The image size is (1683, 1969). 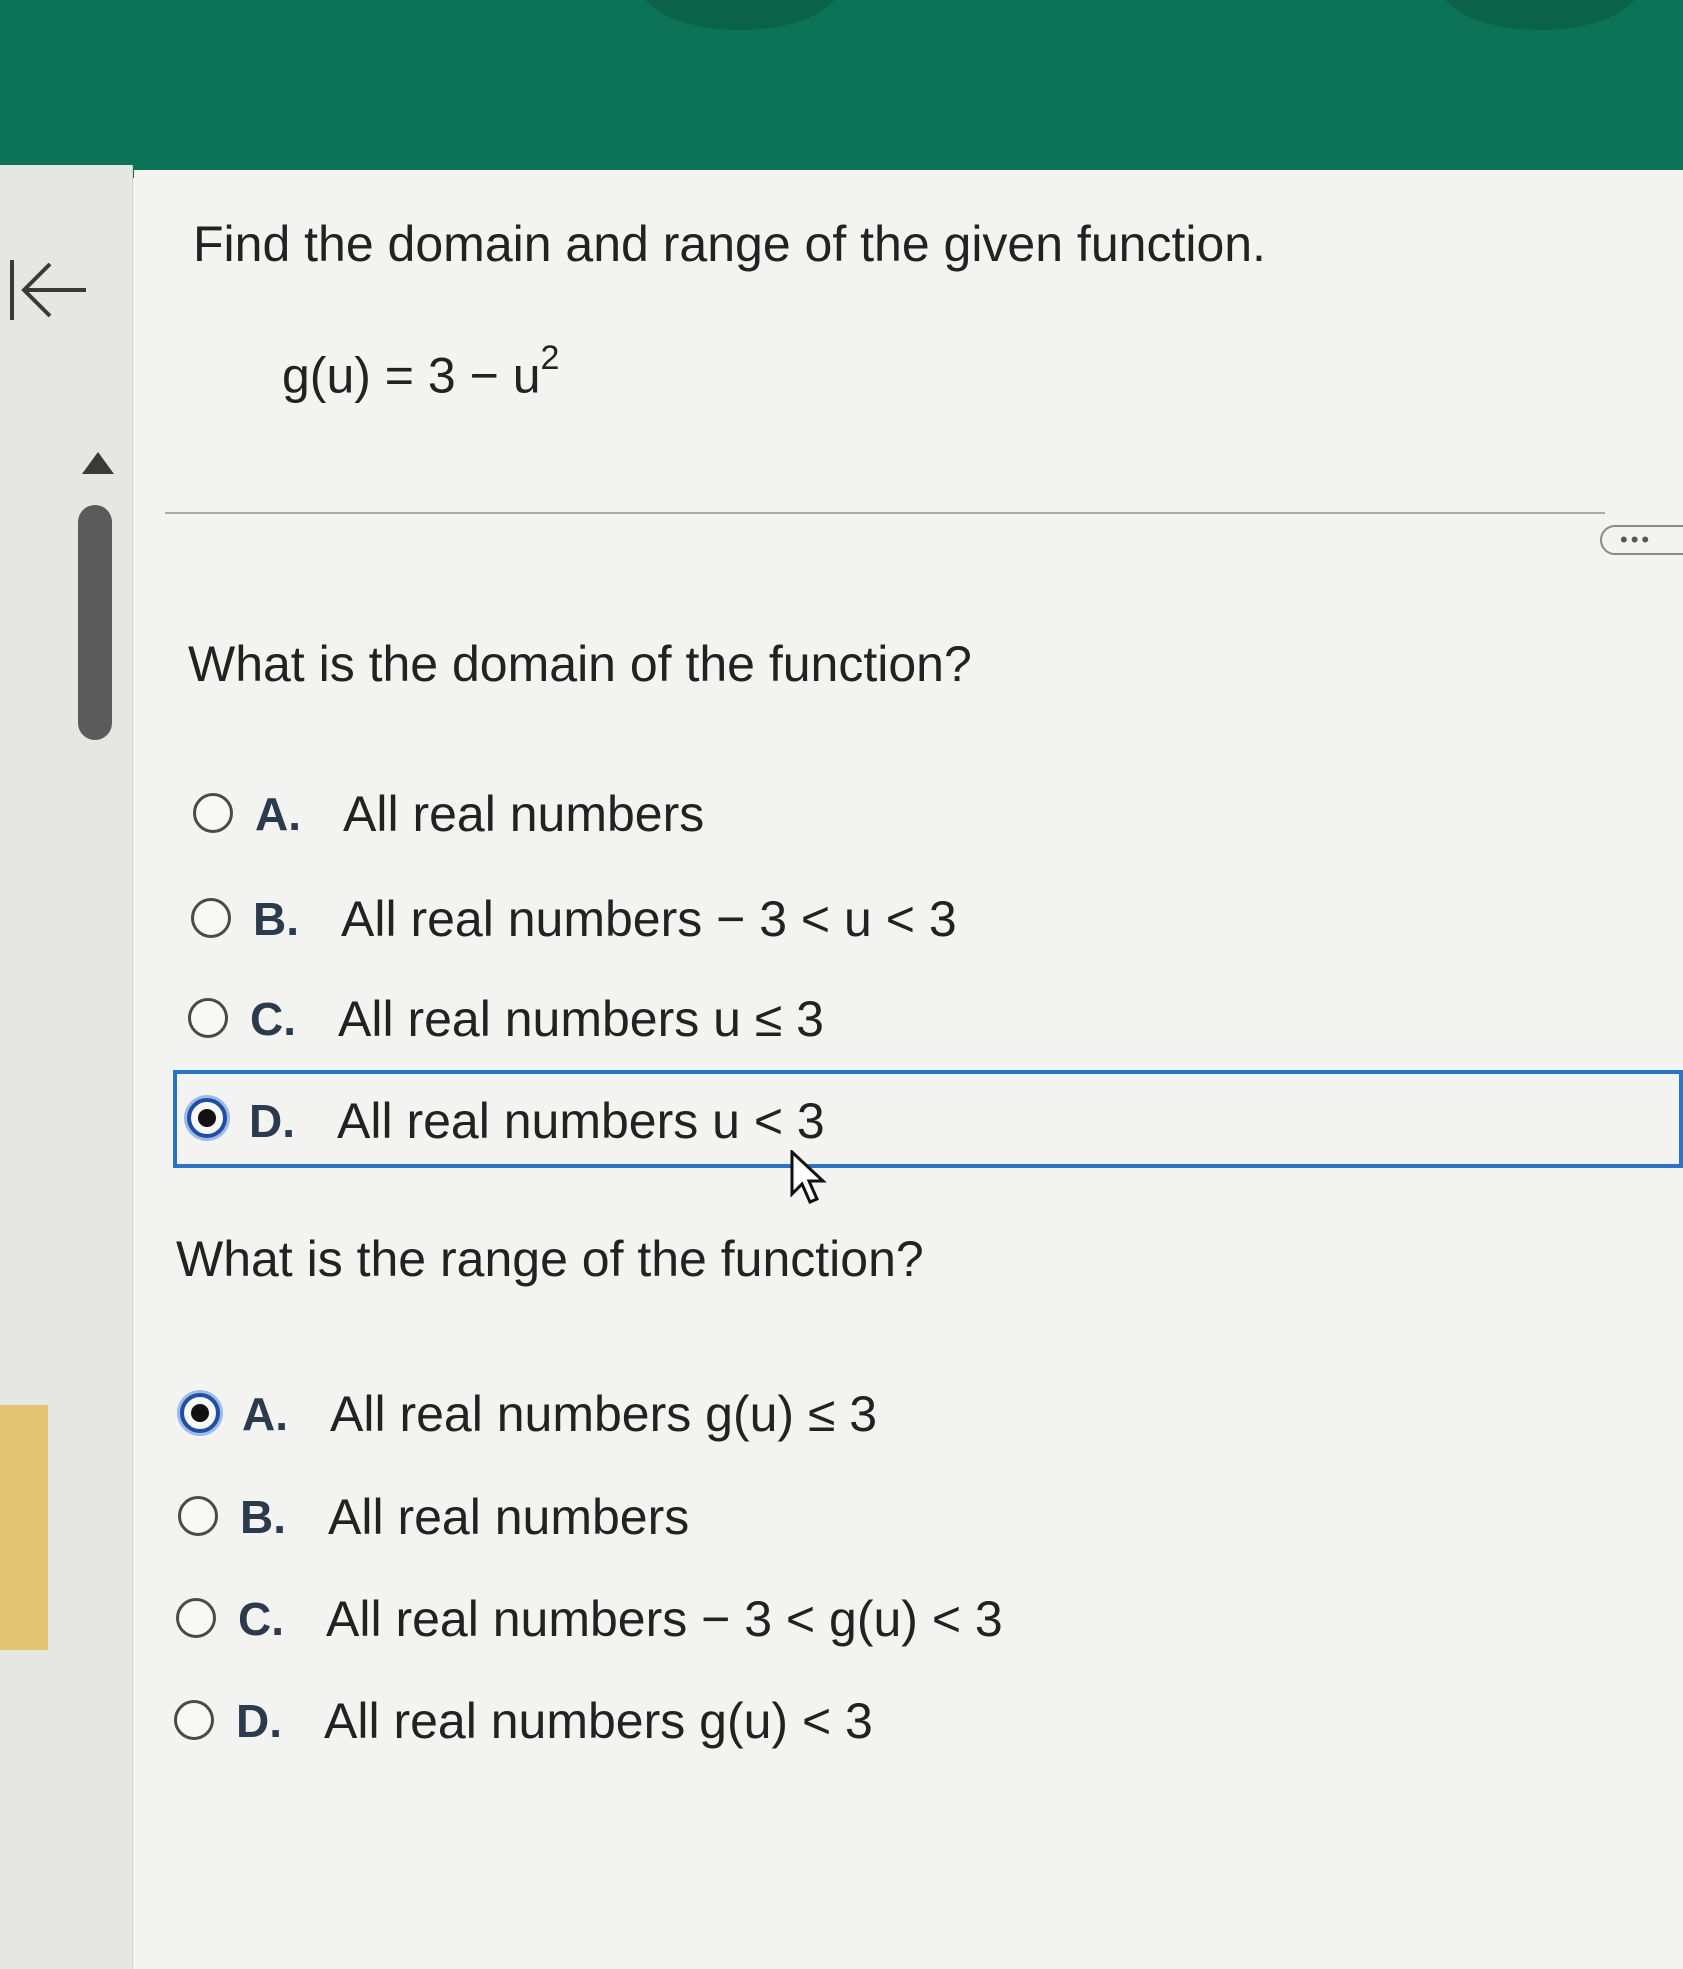 I want to click on top-banner, so click(x=841, y=89).